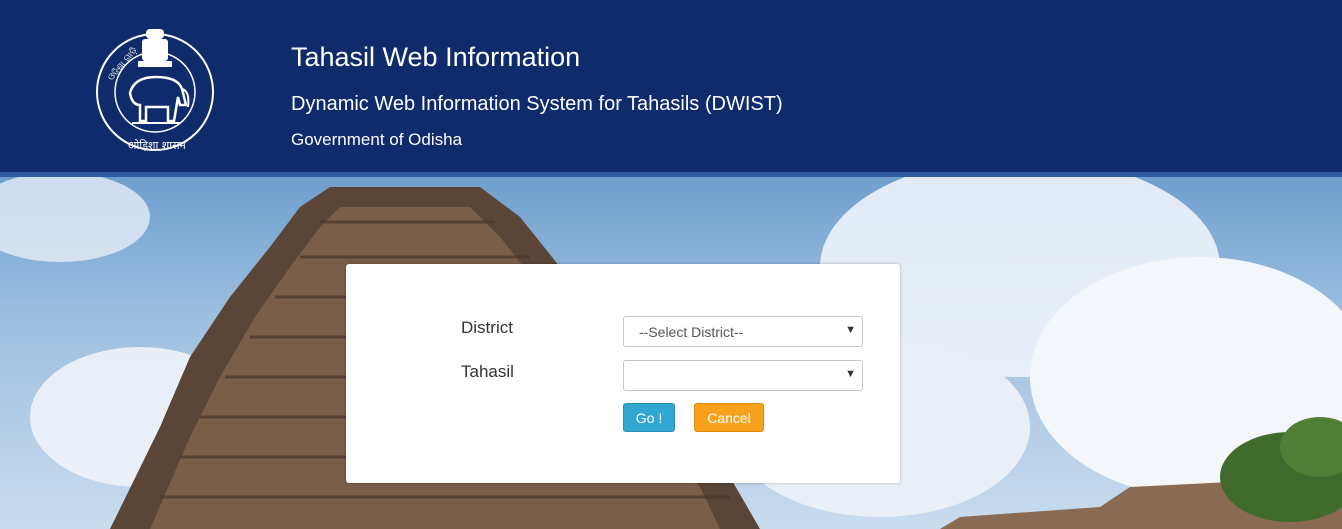  I want to click on district-selected-value: --Select District--, so click(691, 332).